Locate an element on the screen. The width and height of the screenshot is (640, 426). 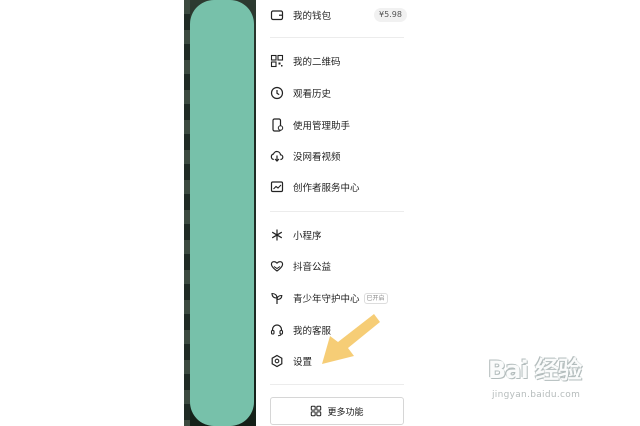
menu-item-wallet: 我的钱包 is located at coordinates (300, 15).